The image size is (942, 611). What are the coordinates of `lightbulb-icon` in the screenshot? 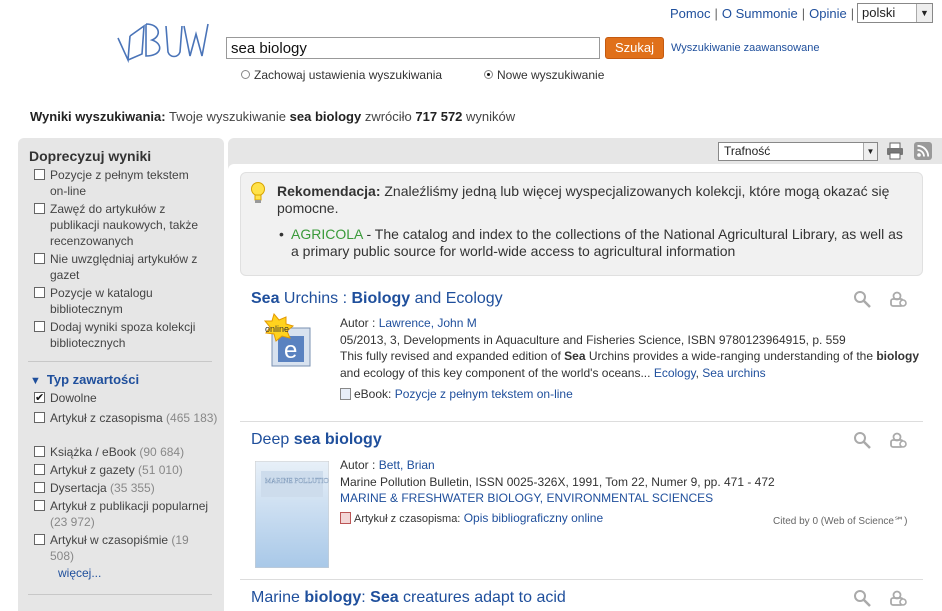 It's located at (258, 192).